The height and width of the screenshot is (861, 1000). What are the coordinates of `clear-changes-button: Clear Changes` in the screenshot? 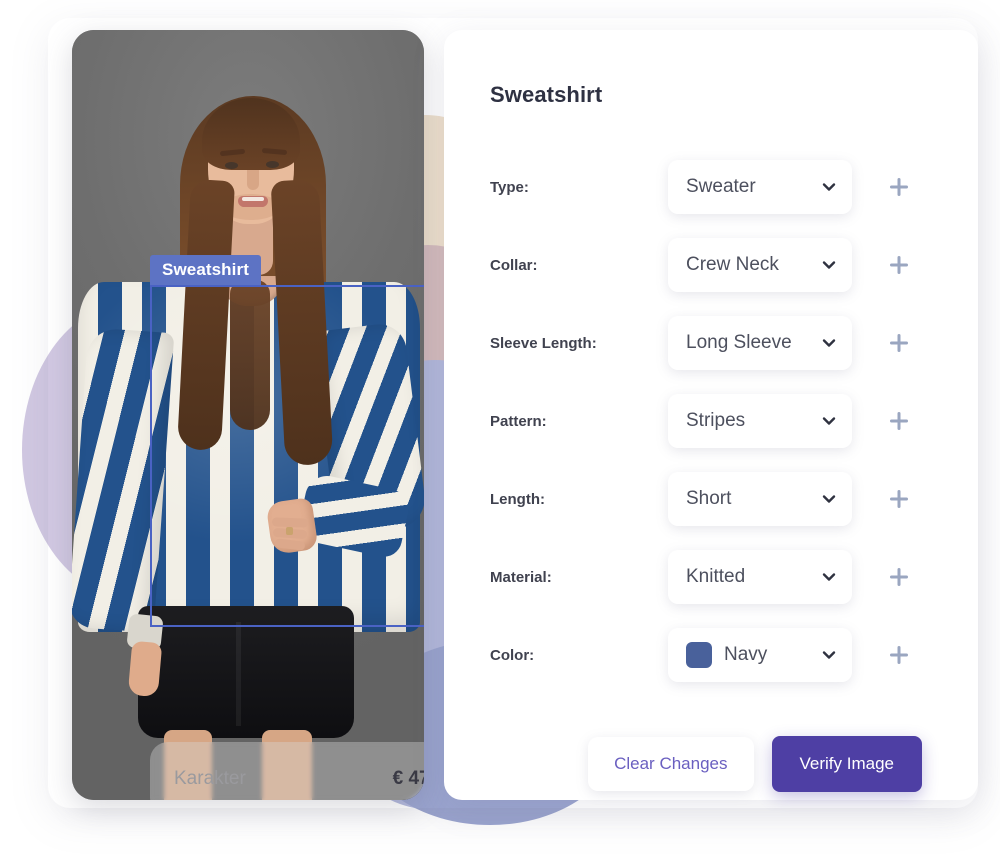 It's located at (671, 764).